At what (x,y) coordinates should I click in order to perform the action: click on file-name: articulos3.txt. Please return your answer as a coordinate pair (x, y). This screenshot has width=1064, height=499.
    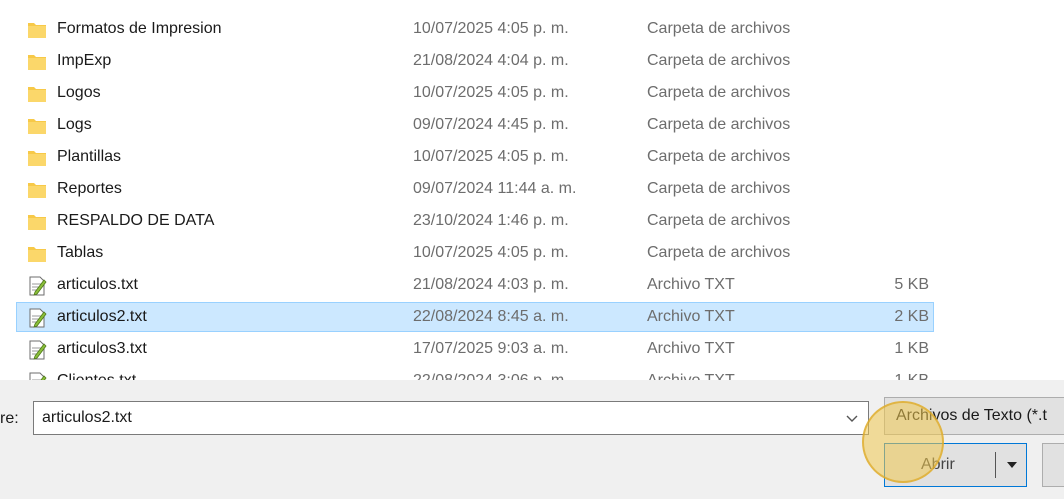
    Looking at the image, I should click on (102, 348).